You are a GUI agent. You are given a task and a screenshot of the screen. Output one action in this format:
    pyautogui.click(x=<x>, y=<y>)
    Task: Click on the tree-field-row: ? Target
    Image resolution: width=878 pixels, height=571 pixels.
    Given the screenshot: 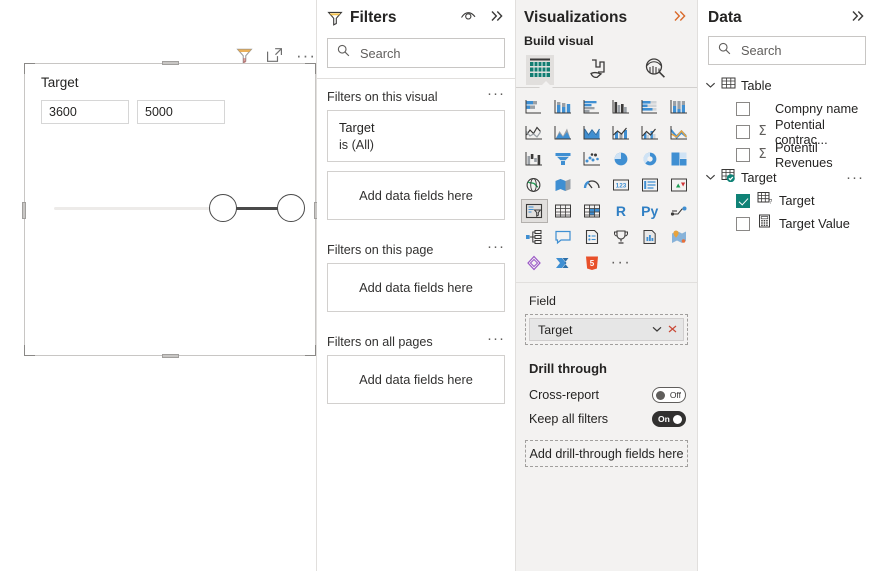 What is the action you would take?
    pyautogui.click(x=788, y=200)
    